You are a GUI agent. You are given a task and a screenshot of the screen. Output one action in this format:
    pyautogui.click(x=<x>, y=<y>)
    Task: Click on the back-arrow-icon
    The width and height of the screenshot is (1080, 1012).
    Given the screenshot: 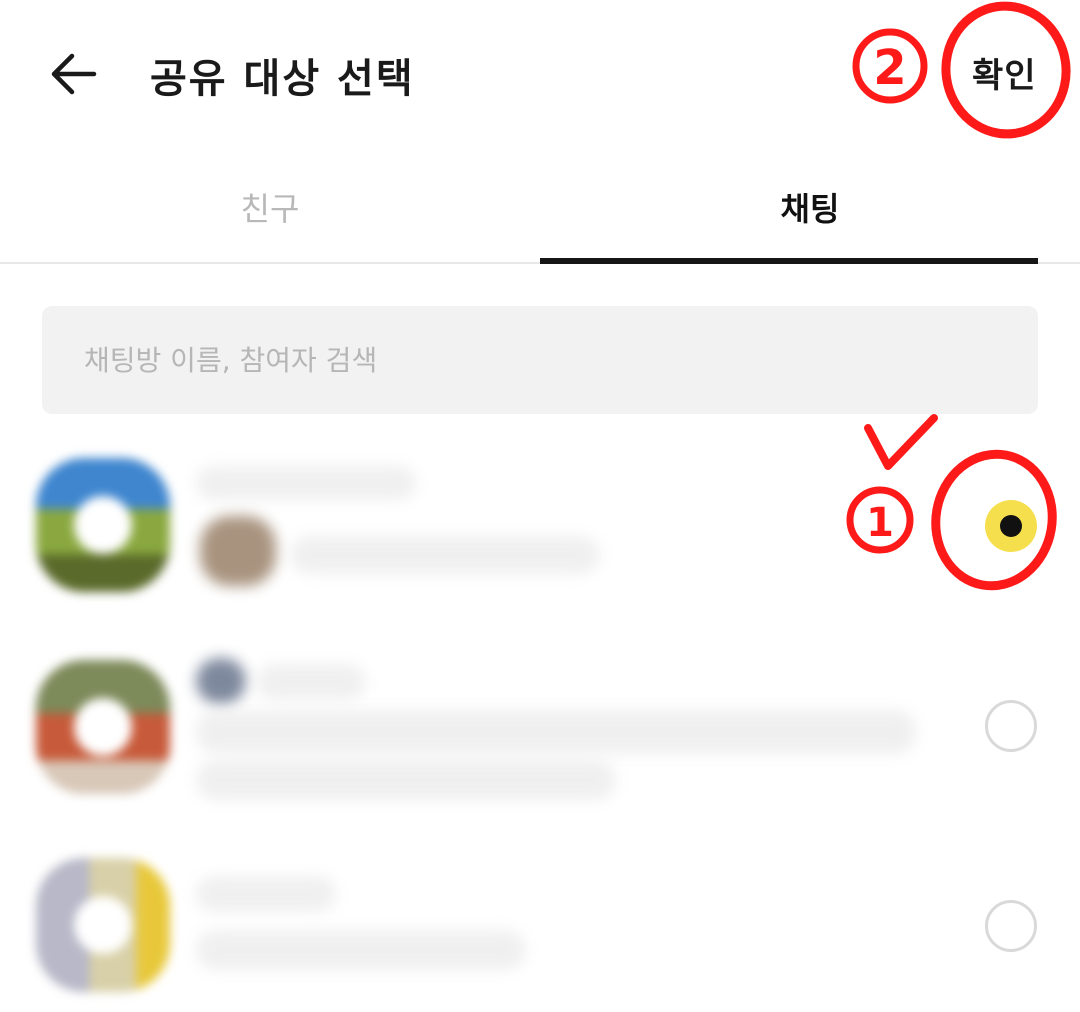 What is the action you would take?
    pyautogui.click(x=74, y=74)
    